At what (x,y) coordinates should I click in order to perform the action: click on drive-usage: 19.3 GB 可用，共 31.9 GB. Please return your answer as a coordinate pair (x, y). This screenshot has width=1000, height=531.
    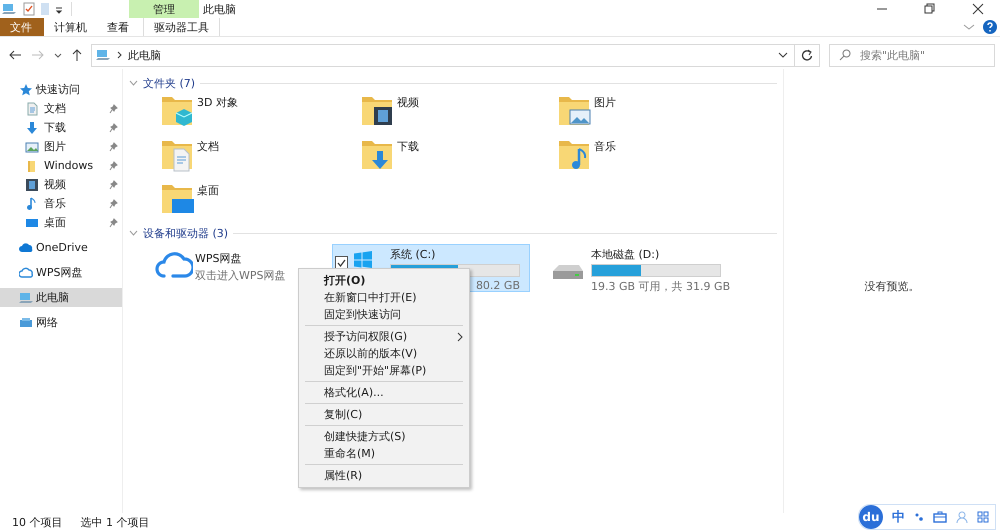
    Looking at the image, I should click on (660, 286).